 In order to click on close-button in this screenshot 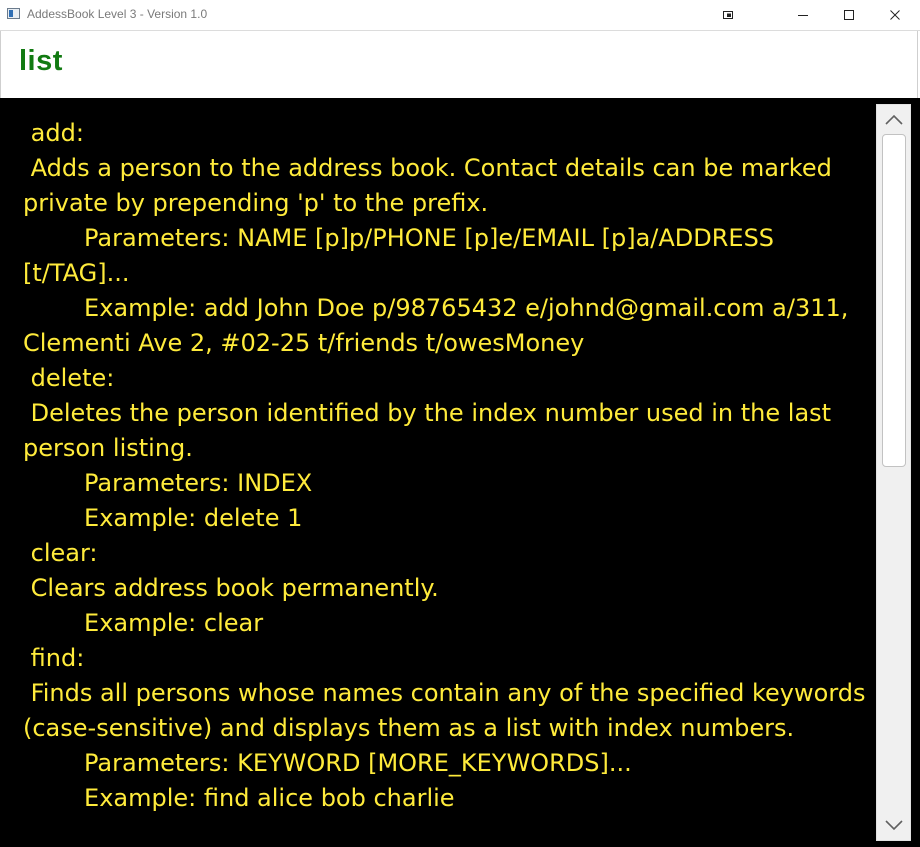, I will do `click(895, 15)`.